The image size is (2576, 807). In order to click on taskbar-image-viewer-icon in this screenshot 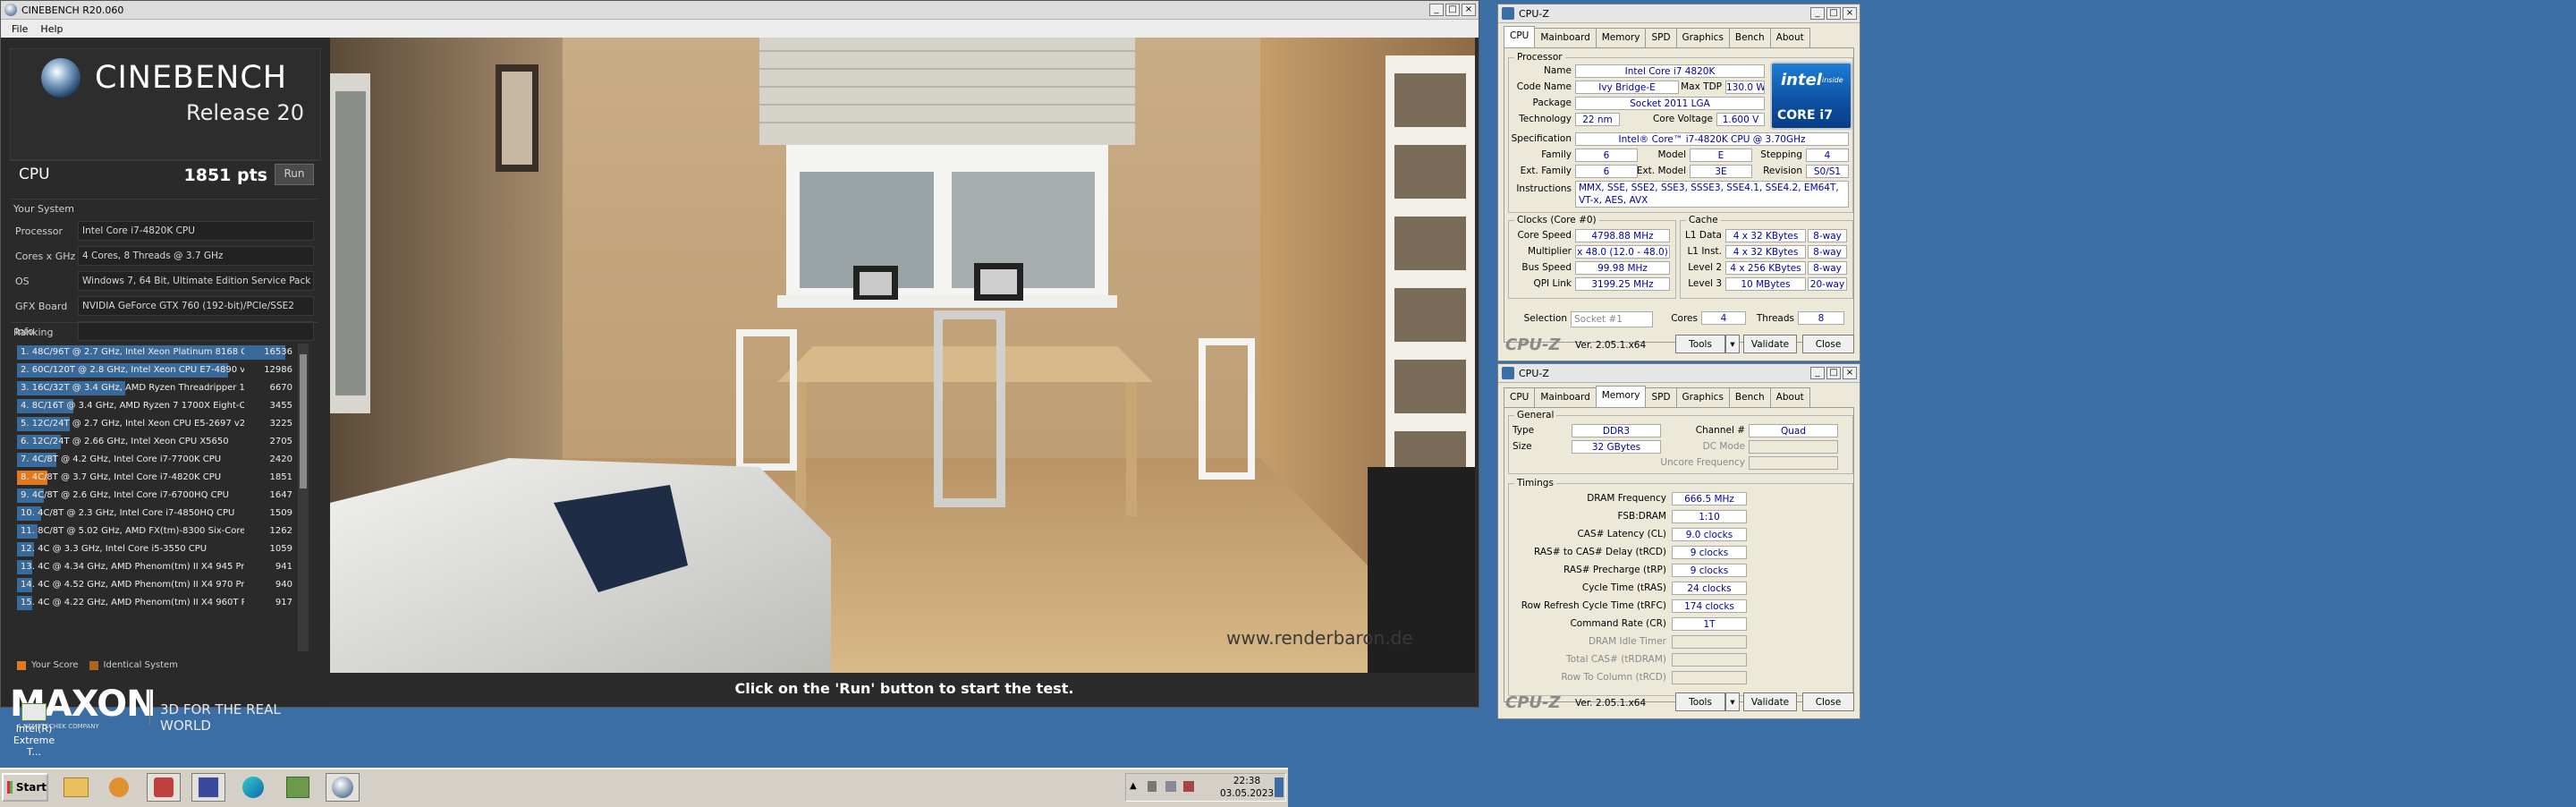, I will do `click(298, 787)`.